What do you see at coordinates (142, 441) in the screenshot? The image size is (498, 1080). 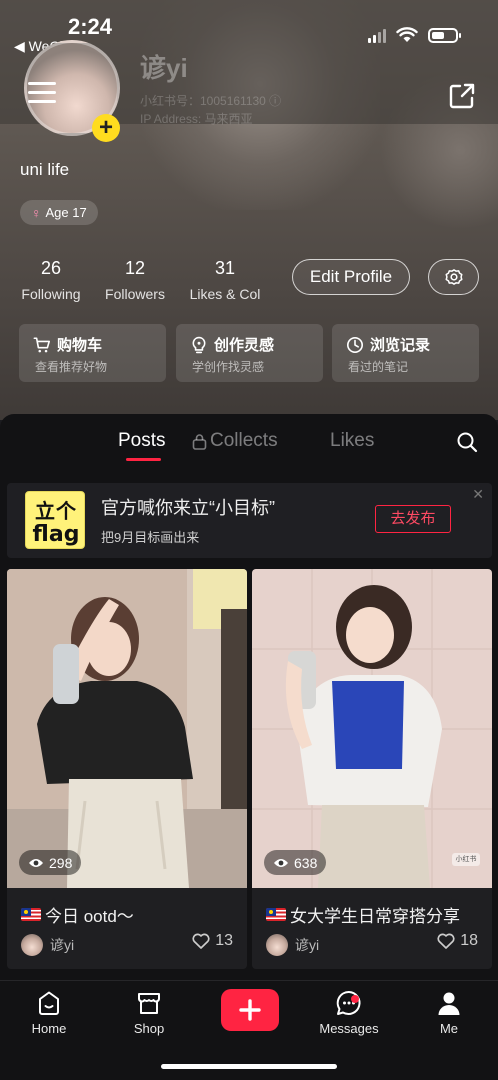 I see `tab-posts: Posts` at bounding box center [142, 441].